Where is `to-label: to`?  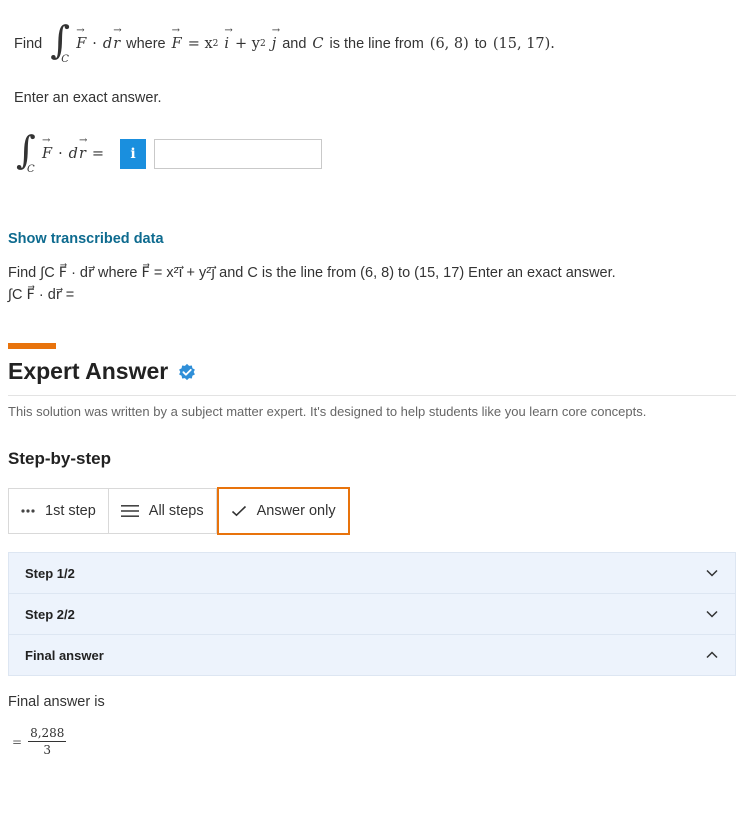
to-label: to is located at coordinates (480, 44).